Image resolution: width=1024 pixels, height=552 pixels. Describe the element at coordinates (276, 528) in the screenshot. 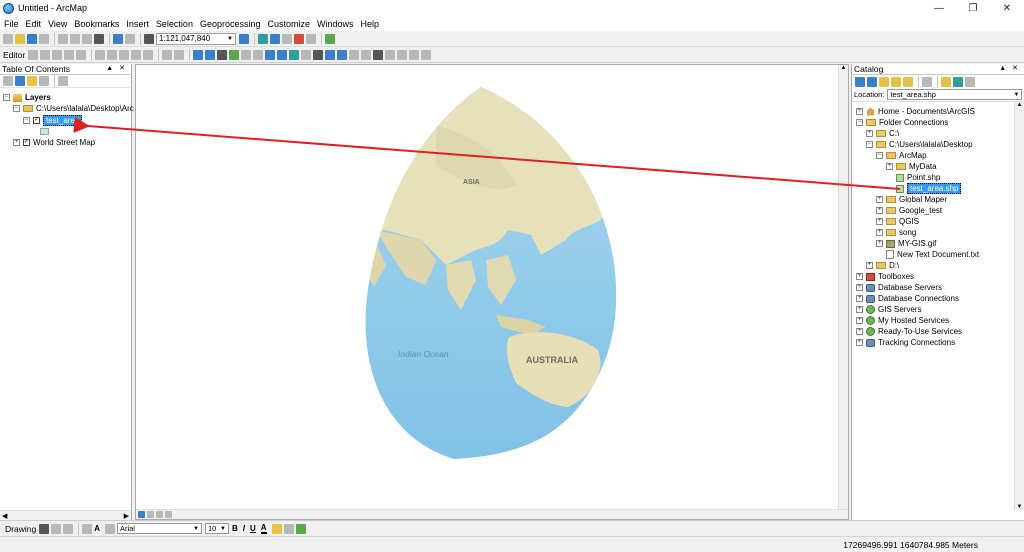

I see `fill-color-icon` at that location.